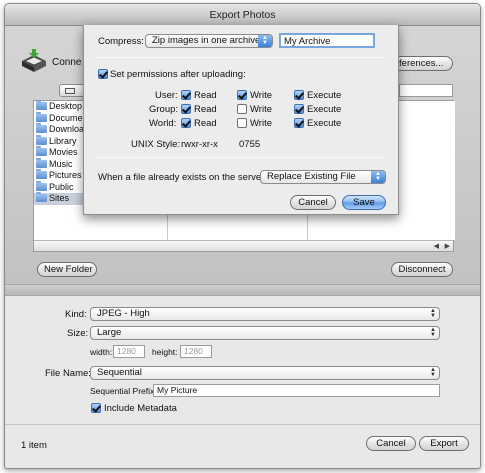 This screenshot has width=485, height=473. I want to click on scroll-right-arrow-icon: ▶, so click(447, 246).